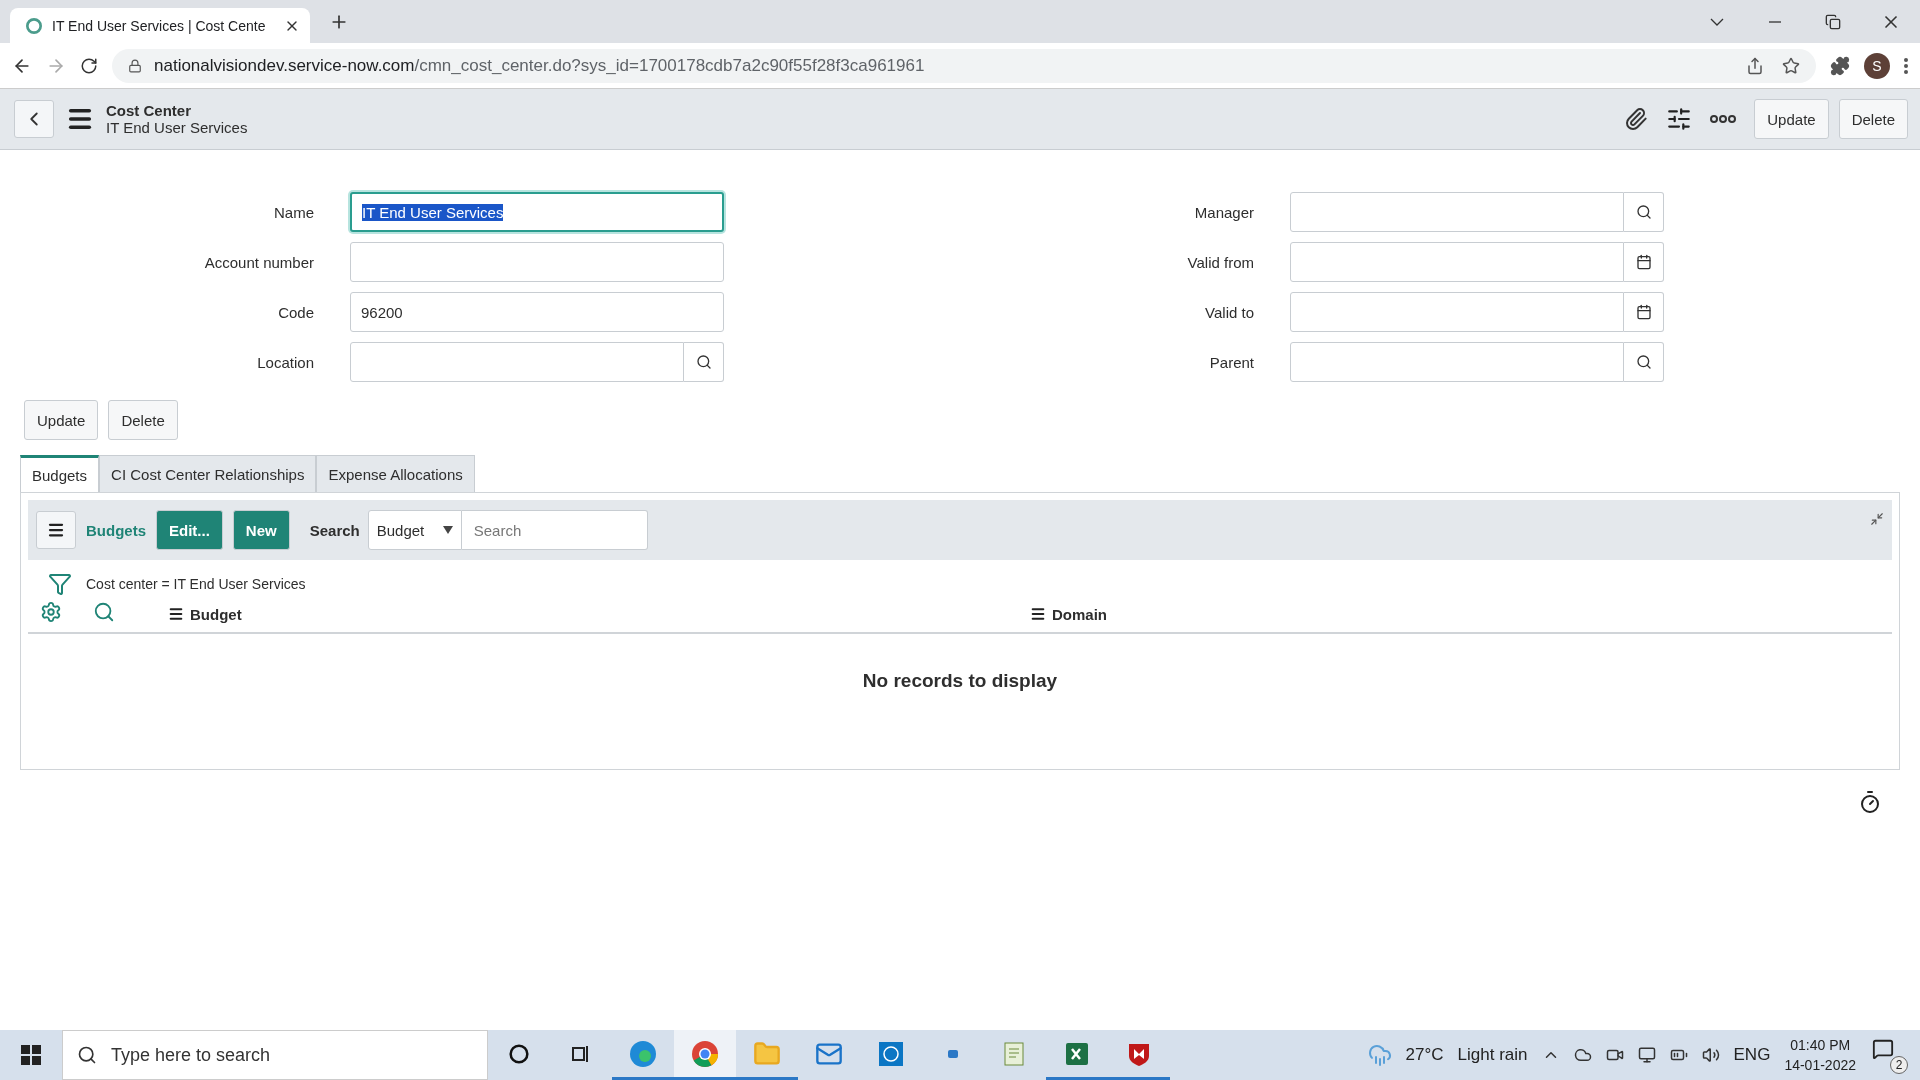 The image size is (1920, 1080). Describe the element at coordinates (293, 212) in the screenshot. I see `field-label: Name` at that location.